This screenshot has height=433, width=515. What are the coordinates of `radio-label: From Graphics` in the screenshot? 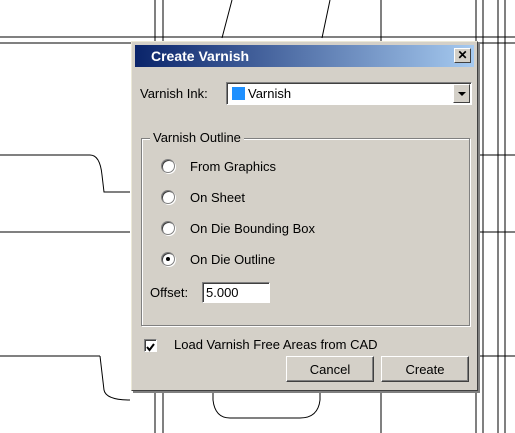 It's located at (233, 166).